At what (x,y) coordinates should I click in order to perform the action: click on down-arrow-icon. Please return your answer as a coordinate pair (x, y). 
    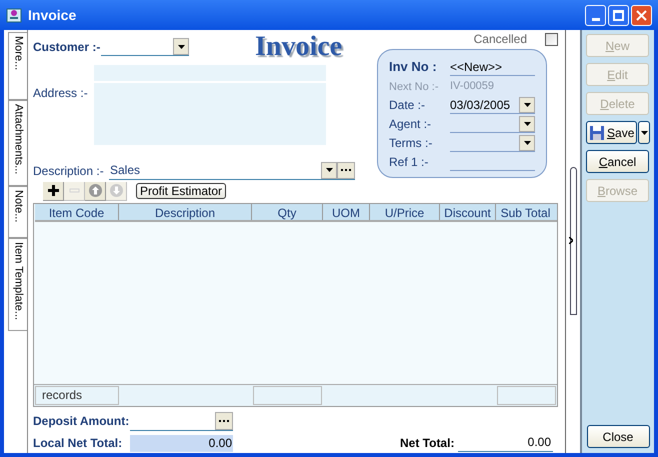
    Looking at the image, I should click on (116, 191).